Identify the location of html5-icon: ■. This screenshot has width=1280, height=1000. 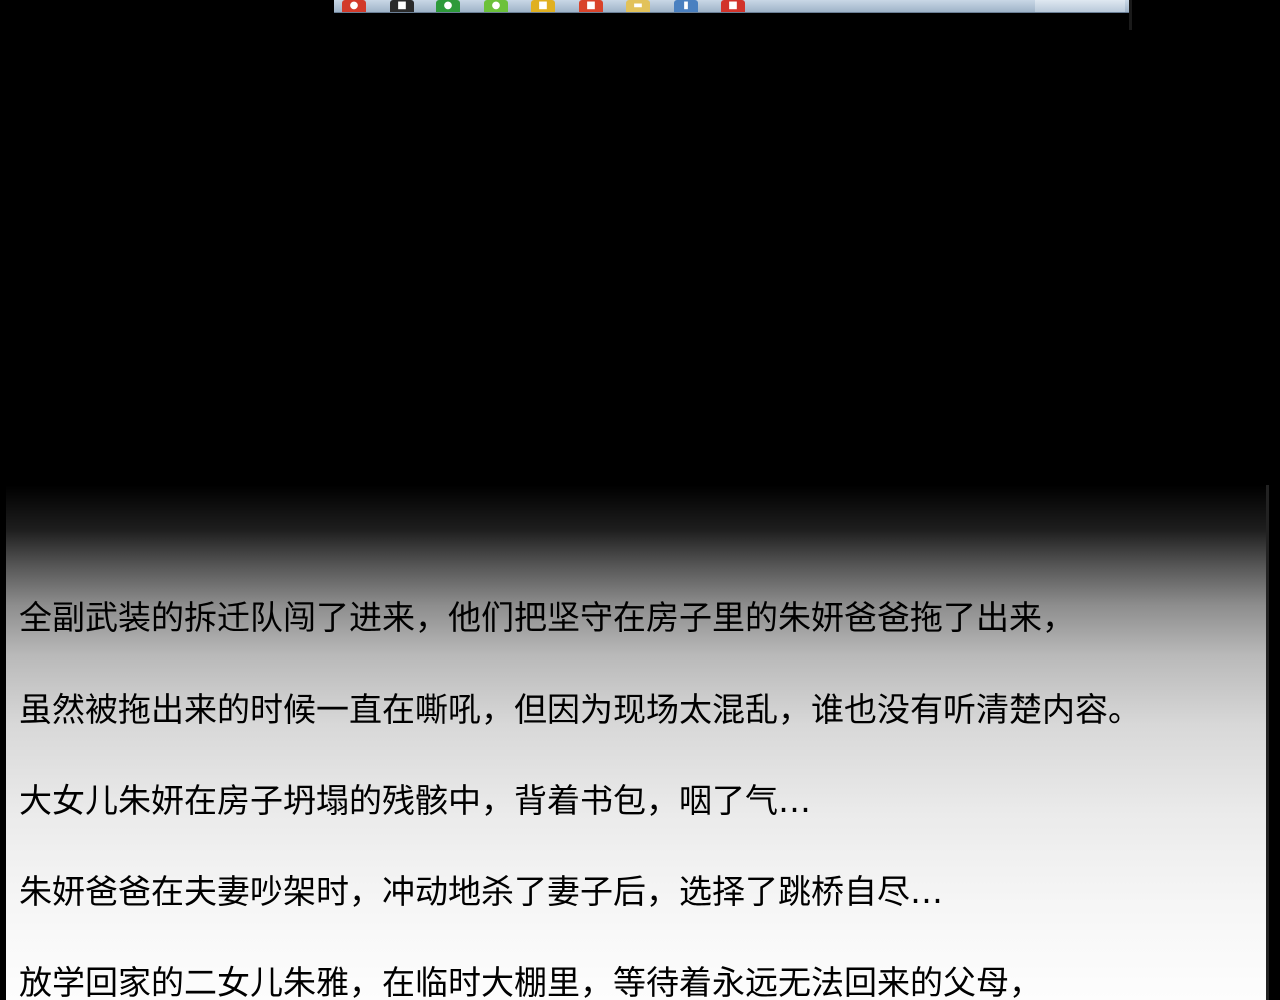
(591, 6).